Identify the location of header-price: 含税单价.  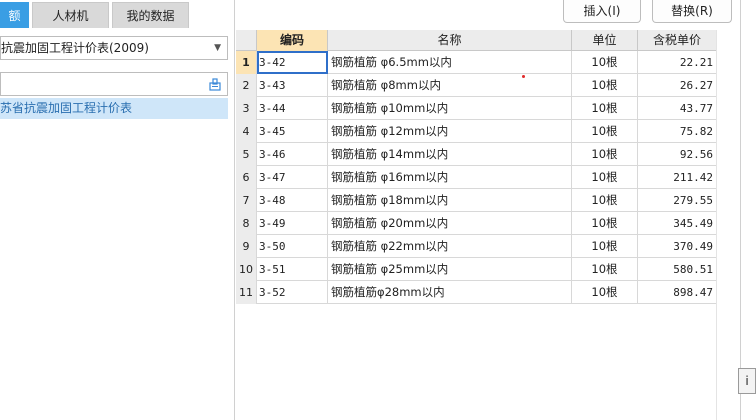
(677, 40).